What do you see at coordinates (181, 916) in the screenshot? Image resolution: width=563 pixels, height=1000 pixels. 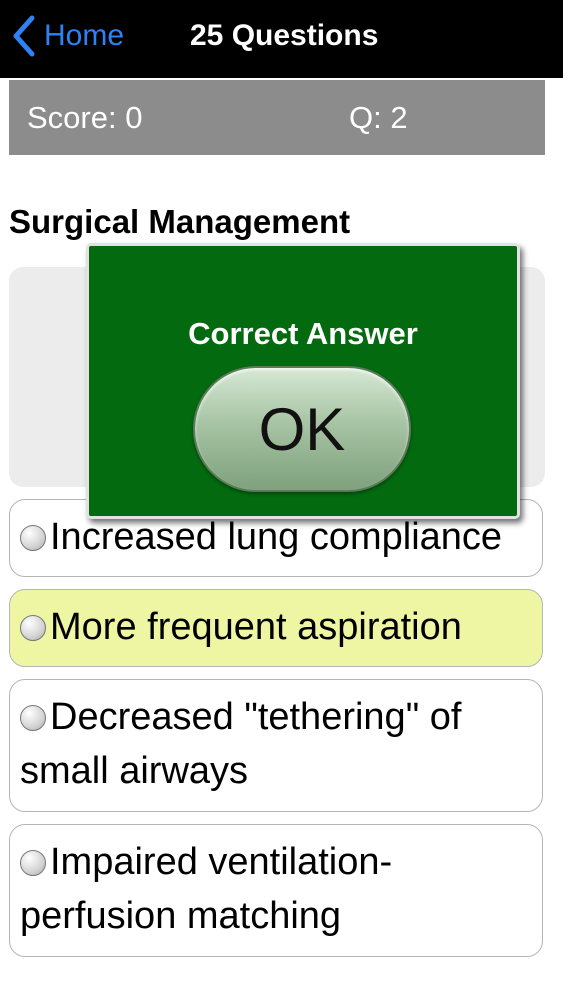 I see `answer-line: perfusion matching` at bounding box center [181, 916].